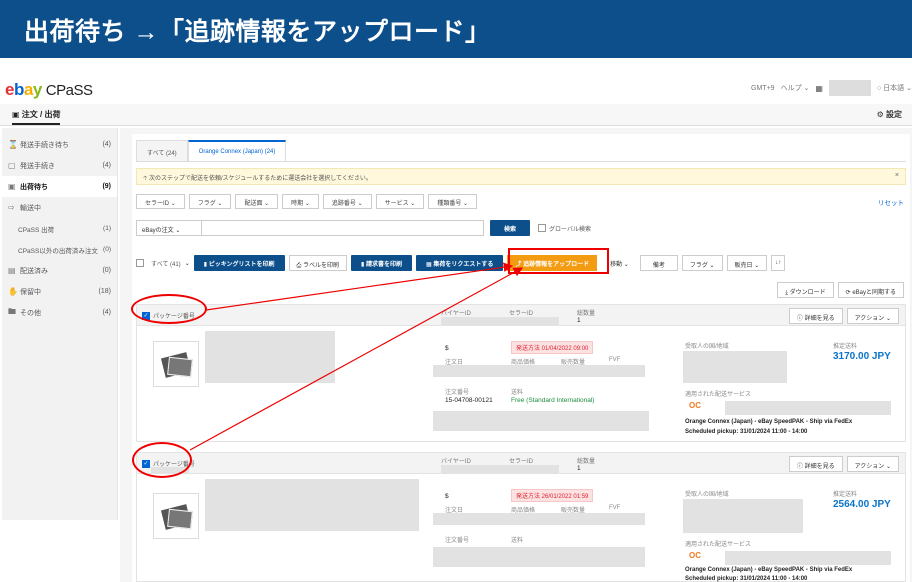  Describe the element at coordinates (210, 201) in the screenshot. I see `filter-flag: フラグ ⌄` at that location.